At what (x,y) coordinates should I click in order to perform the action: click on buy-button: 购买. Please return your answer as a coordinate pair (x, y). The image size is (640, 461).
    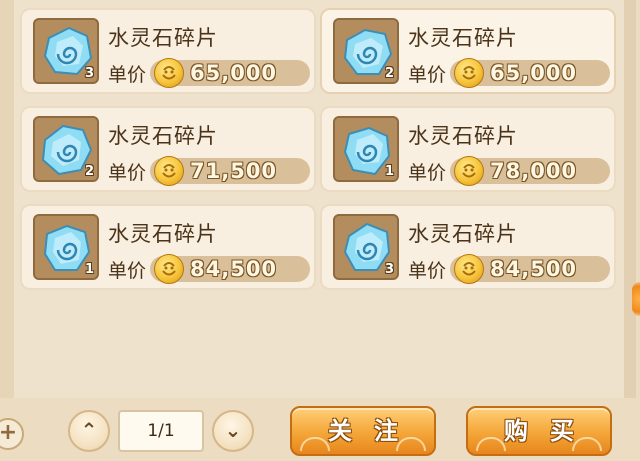
    Looking at the image, I should click on (539, 431).